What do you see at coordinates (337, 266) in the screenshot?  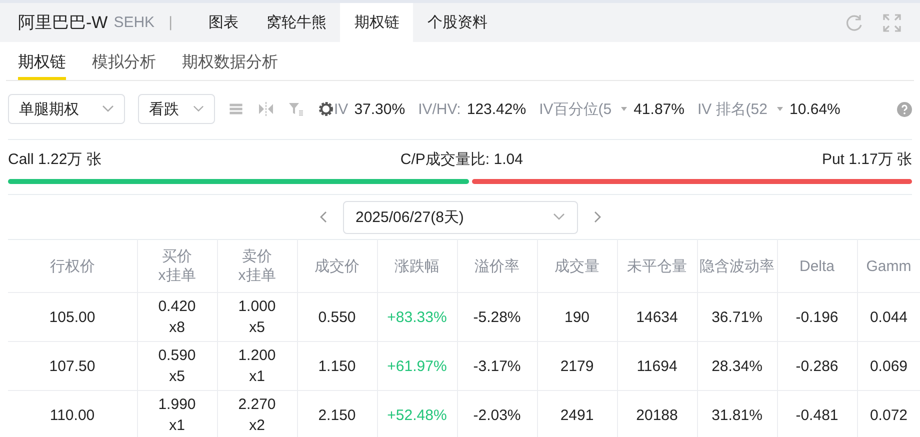 I see `column-header: 成交价` at bounding box center [337, 266].